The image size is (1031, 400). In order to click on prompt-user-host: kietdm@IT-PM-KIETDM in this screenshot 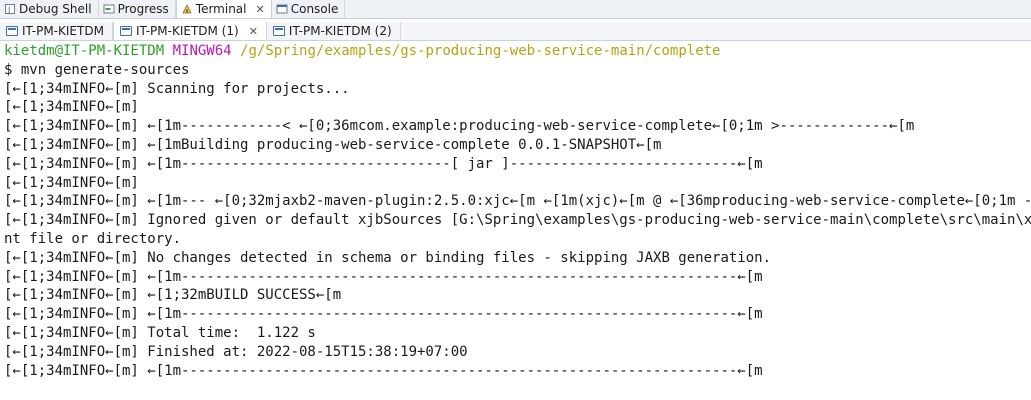, I will do `click(84, 51)`.